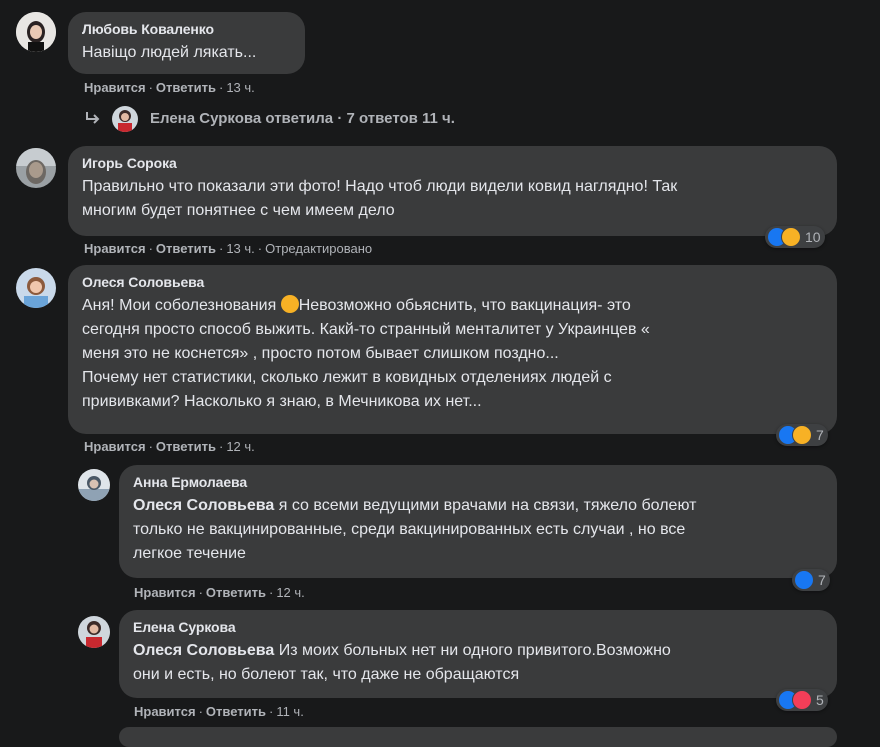  What do you see at coordinates (181, 305) in the screenshot?
I see `comment-text-start: Аня! Мои соболезнования` at bounding box center [181, 305].